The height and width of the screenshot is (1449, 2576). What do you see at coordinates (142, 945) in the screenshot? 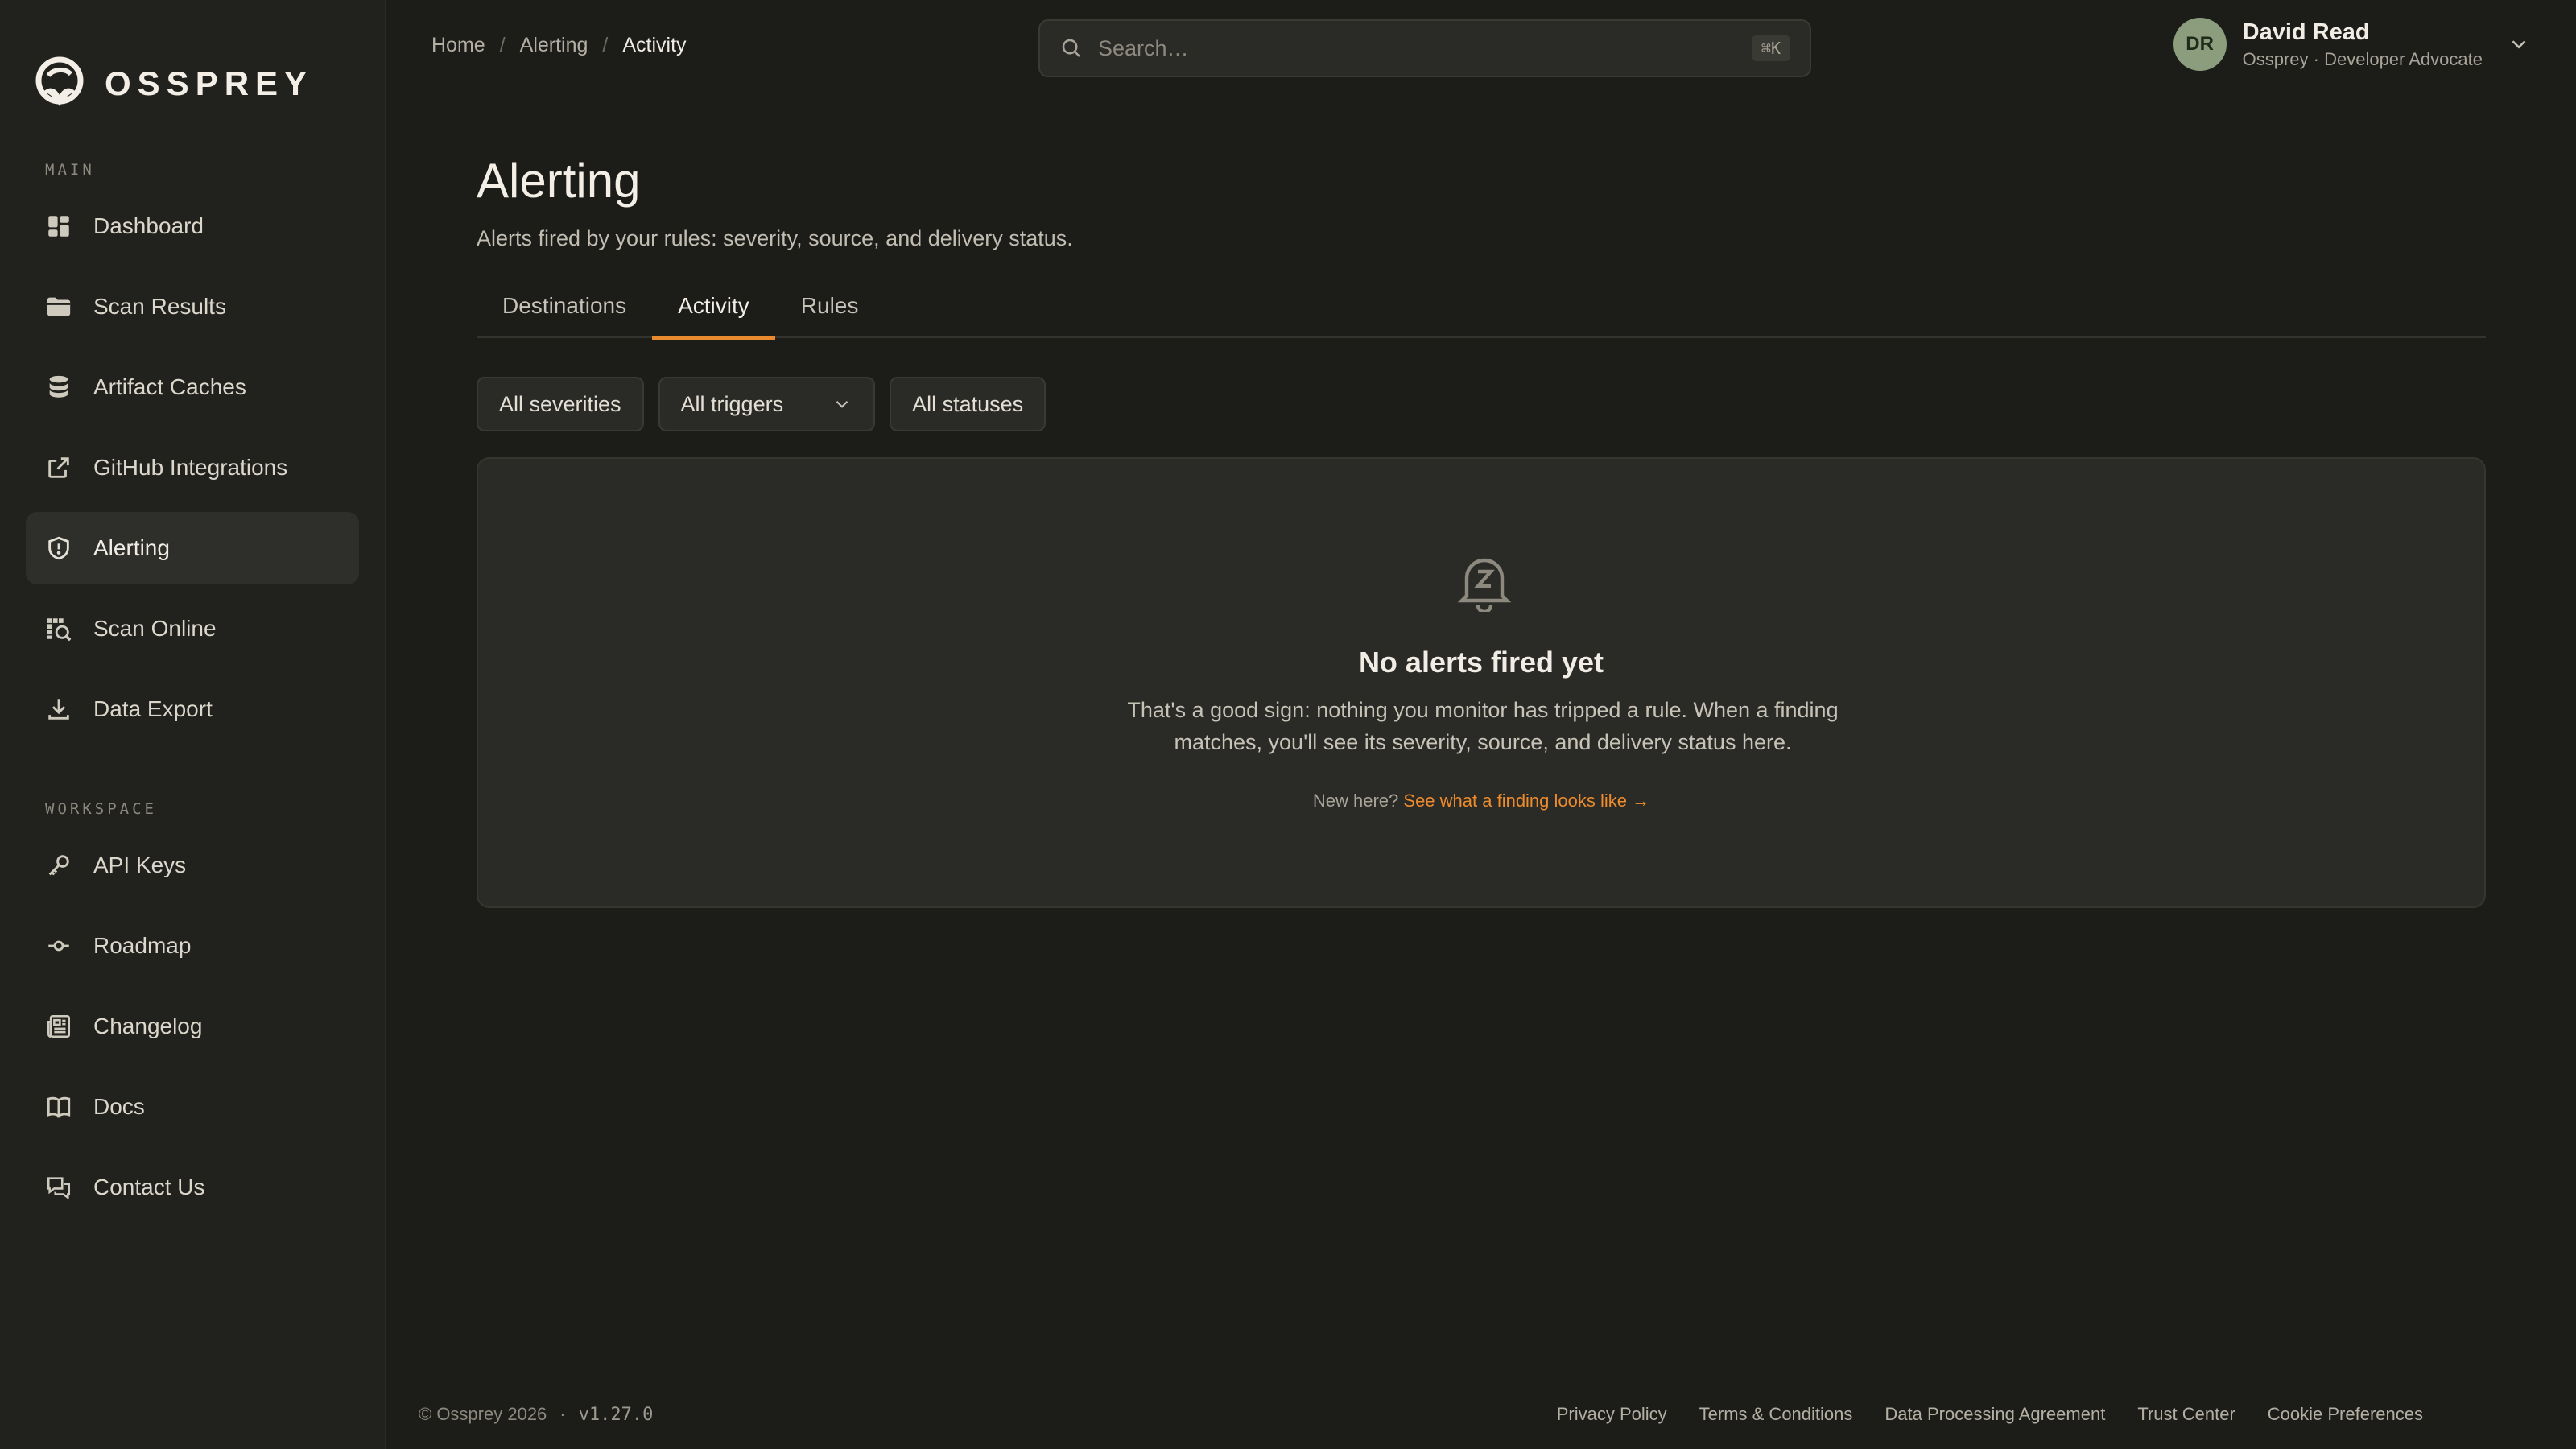
I see `sidebar-item-label: Roadmap` at bounding box center [142, 945].